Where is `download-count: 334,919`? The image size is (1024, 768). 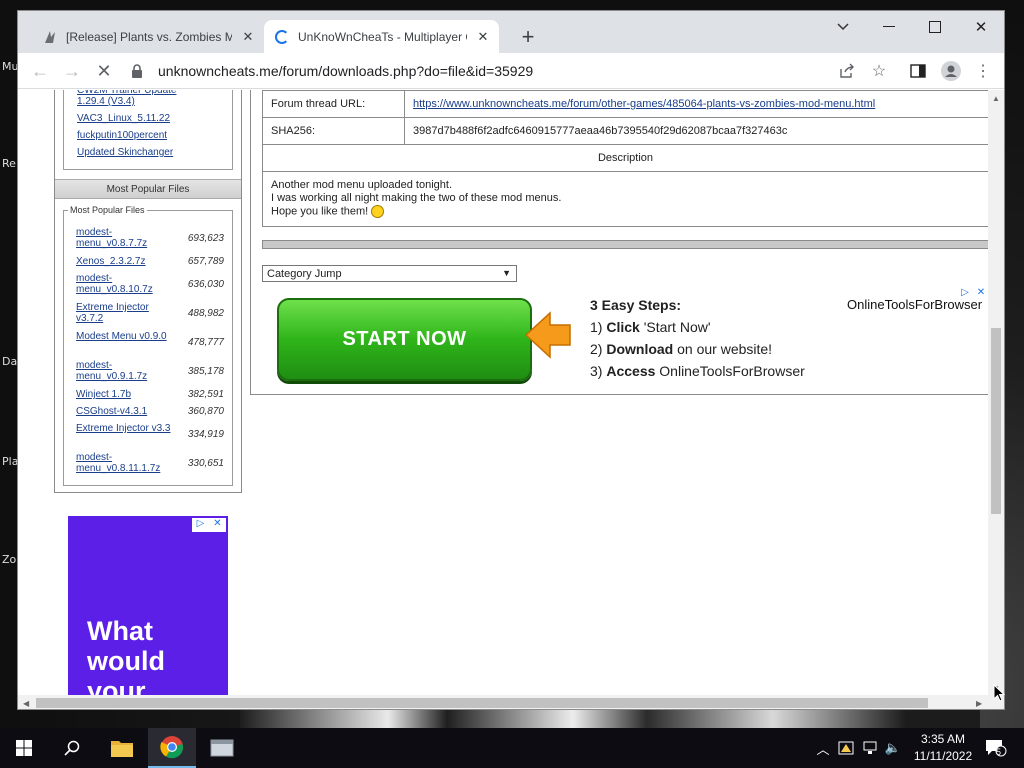
download-count: 334,919 is located at coordinates (205, 434).